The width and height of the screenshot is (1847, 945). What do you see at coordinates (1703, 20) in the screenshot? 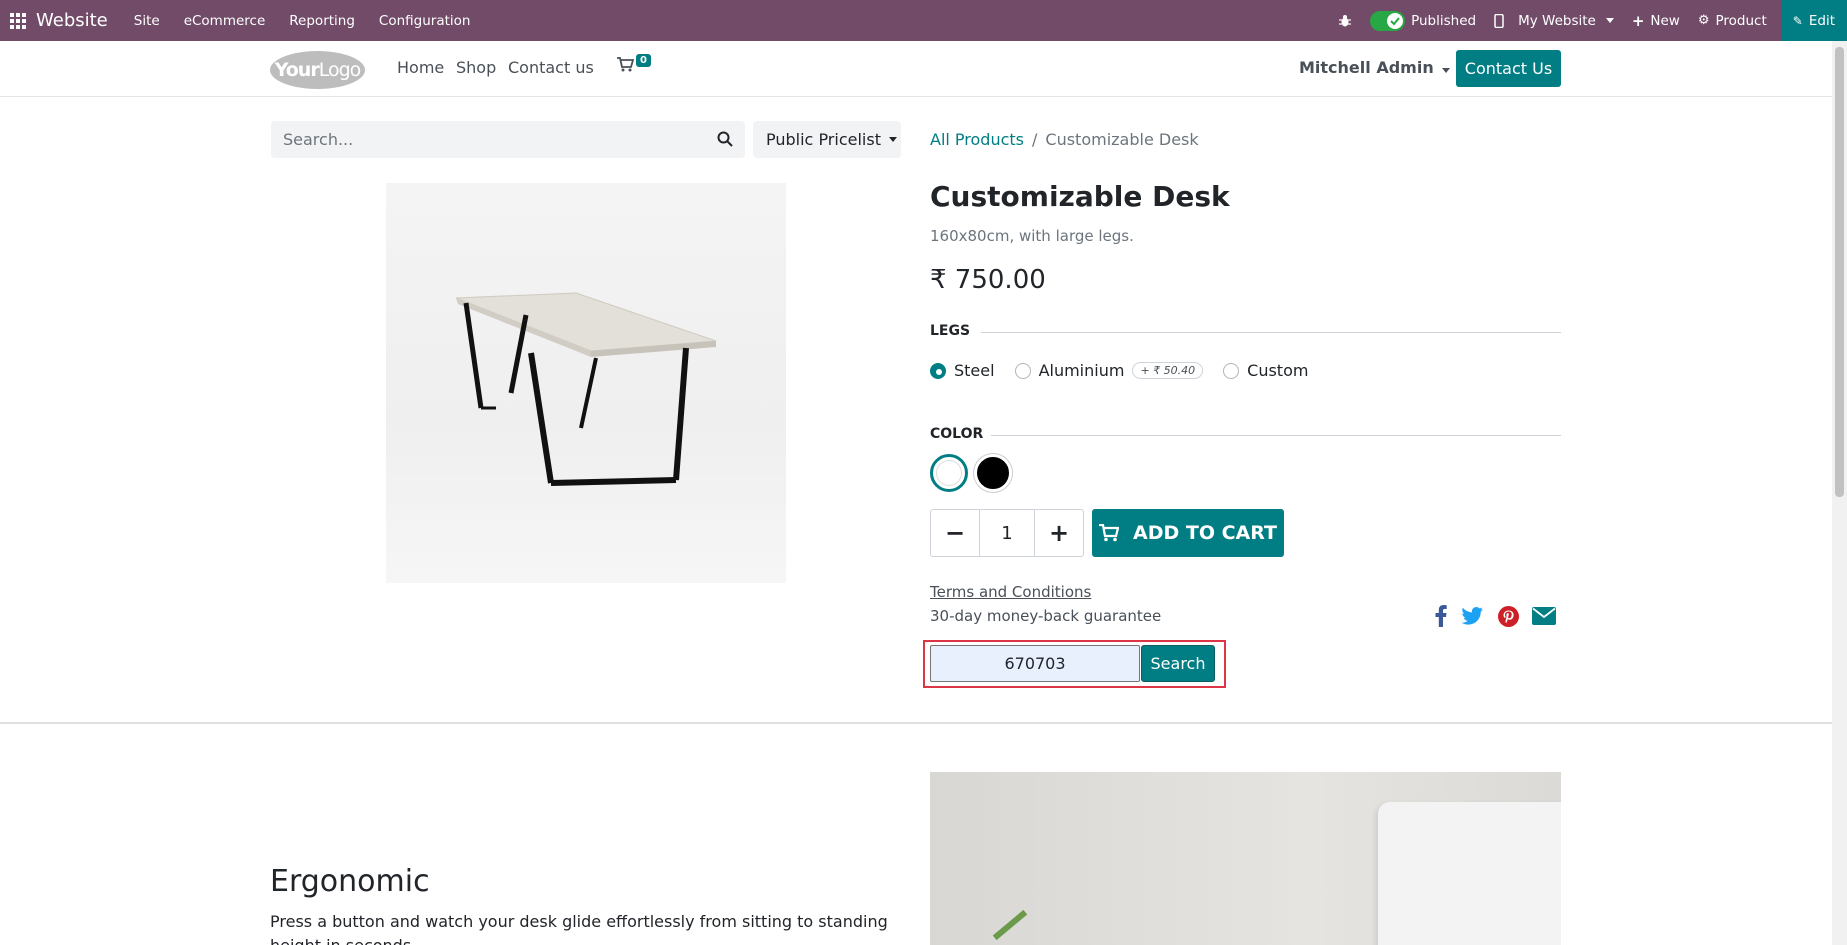
I see `gear-icon: ⚙` at bounding box center [1703, 20].